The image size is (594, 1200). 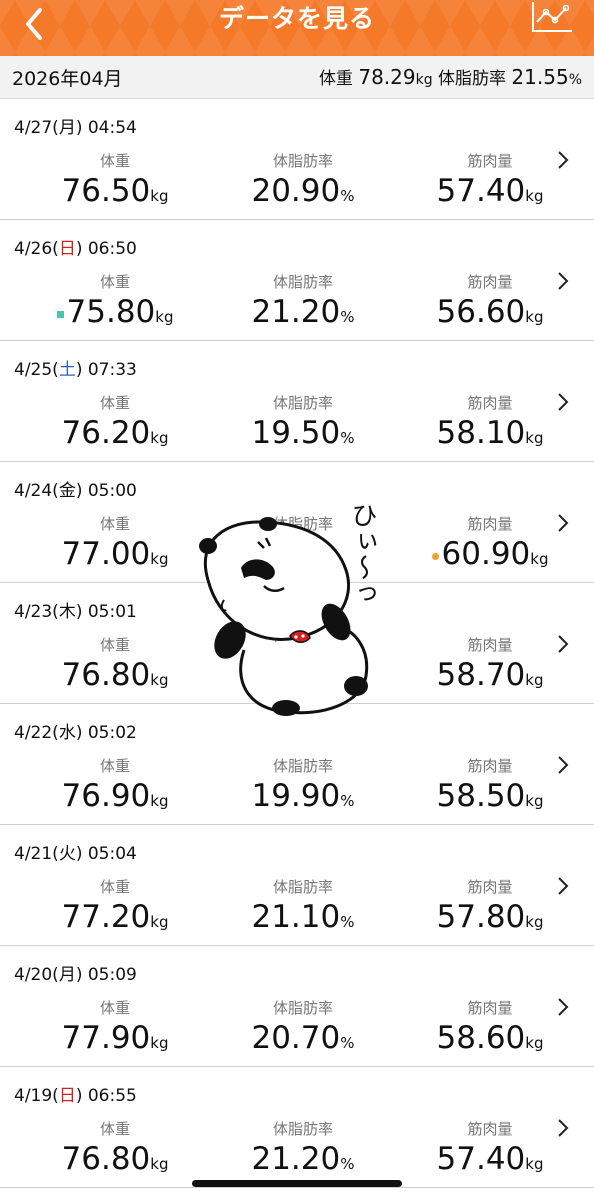 I want to click on summary-fat-value: 21.55, so click(x=540, y=77).